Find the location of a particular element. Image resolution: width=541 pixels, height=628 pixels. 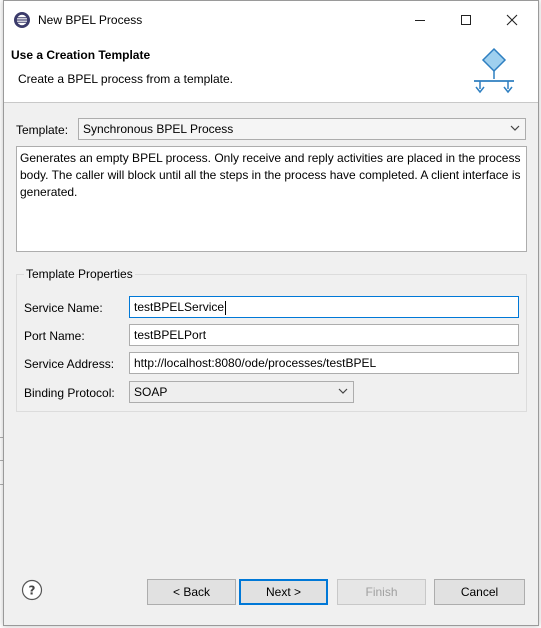

template-label: Template: is located at coordinates (42, 130).